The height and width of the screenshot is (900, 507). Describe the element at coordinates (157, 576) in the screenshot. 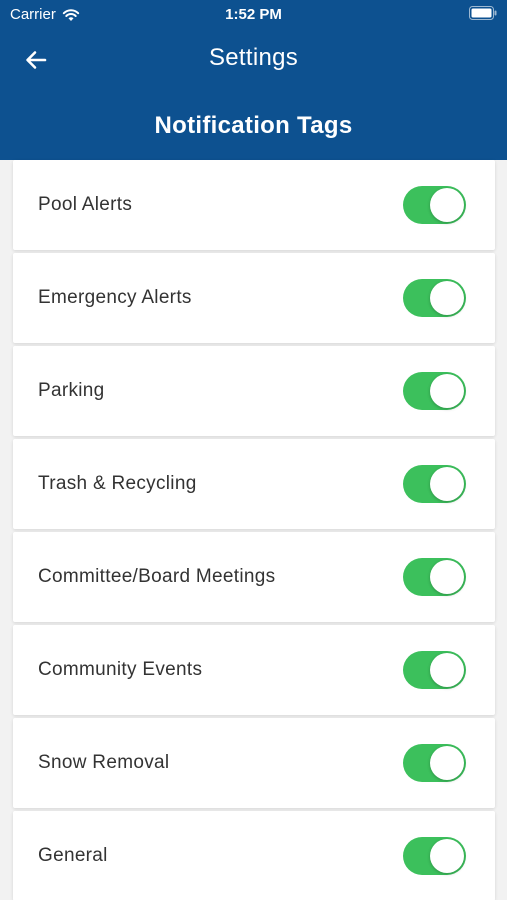

I see `tag-label: Committee/Board Meetings` at that location.